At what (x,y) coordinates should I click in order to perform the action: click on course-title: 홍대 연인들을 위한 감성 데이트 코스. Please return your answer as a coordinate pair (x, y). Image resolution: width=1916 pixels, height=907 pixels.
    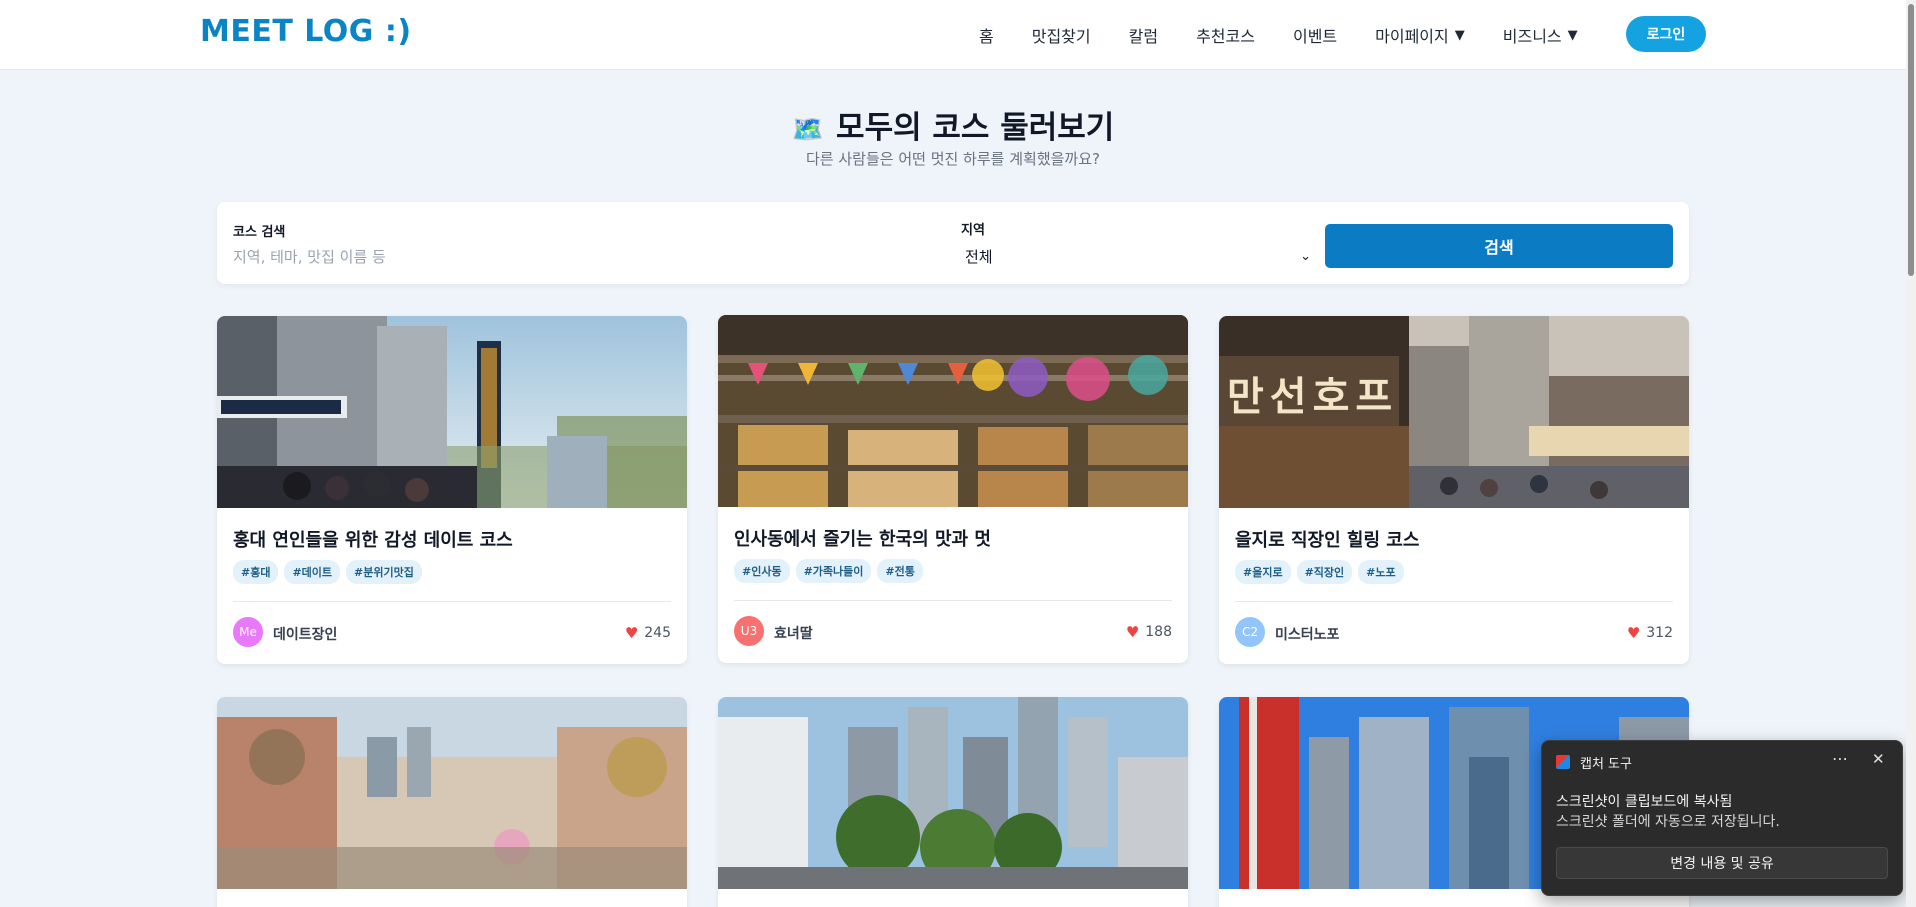
    Looking at the image, I should click on (373, 539).